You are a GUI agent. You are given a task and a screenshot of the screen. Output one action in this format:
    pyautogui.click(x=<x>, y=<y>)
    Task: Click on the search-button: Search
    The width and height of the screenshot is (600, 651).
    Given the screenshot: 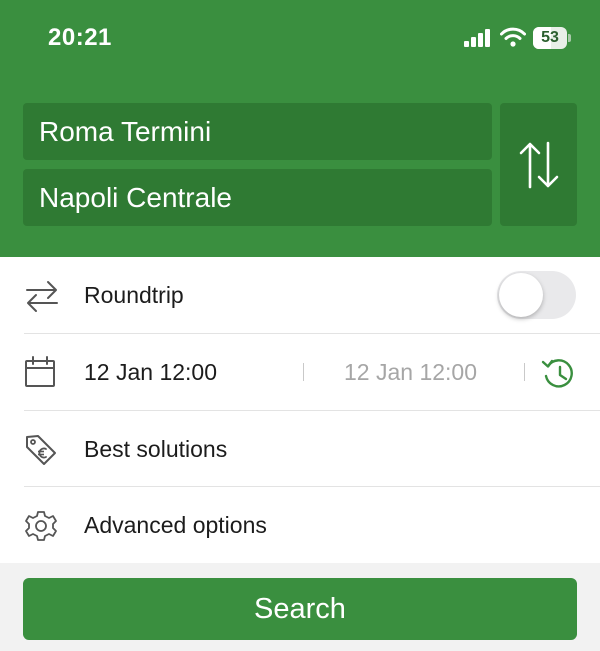 What is the action you would take?
    pyautogui.click(x=300, y=609)
    